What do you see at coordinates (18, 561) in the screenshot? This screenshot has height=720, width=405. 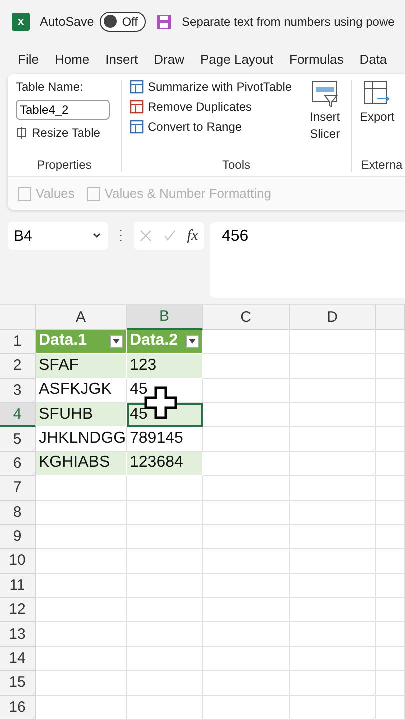 I see `row-header: 10` at bounding box center [18, 561].